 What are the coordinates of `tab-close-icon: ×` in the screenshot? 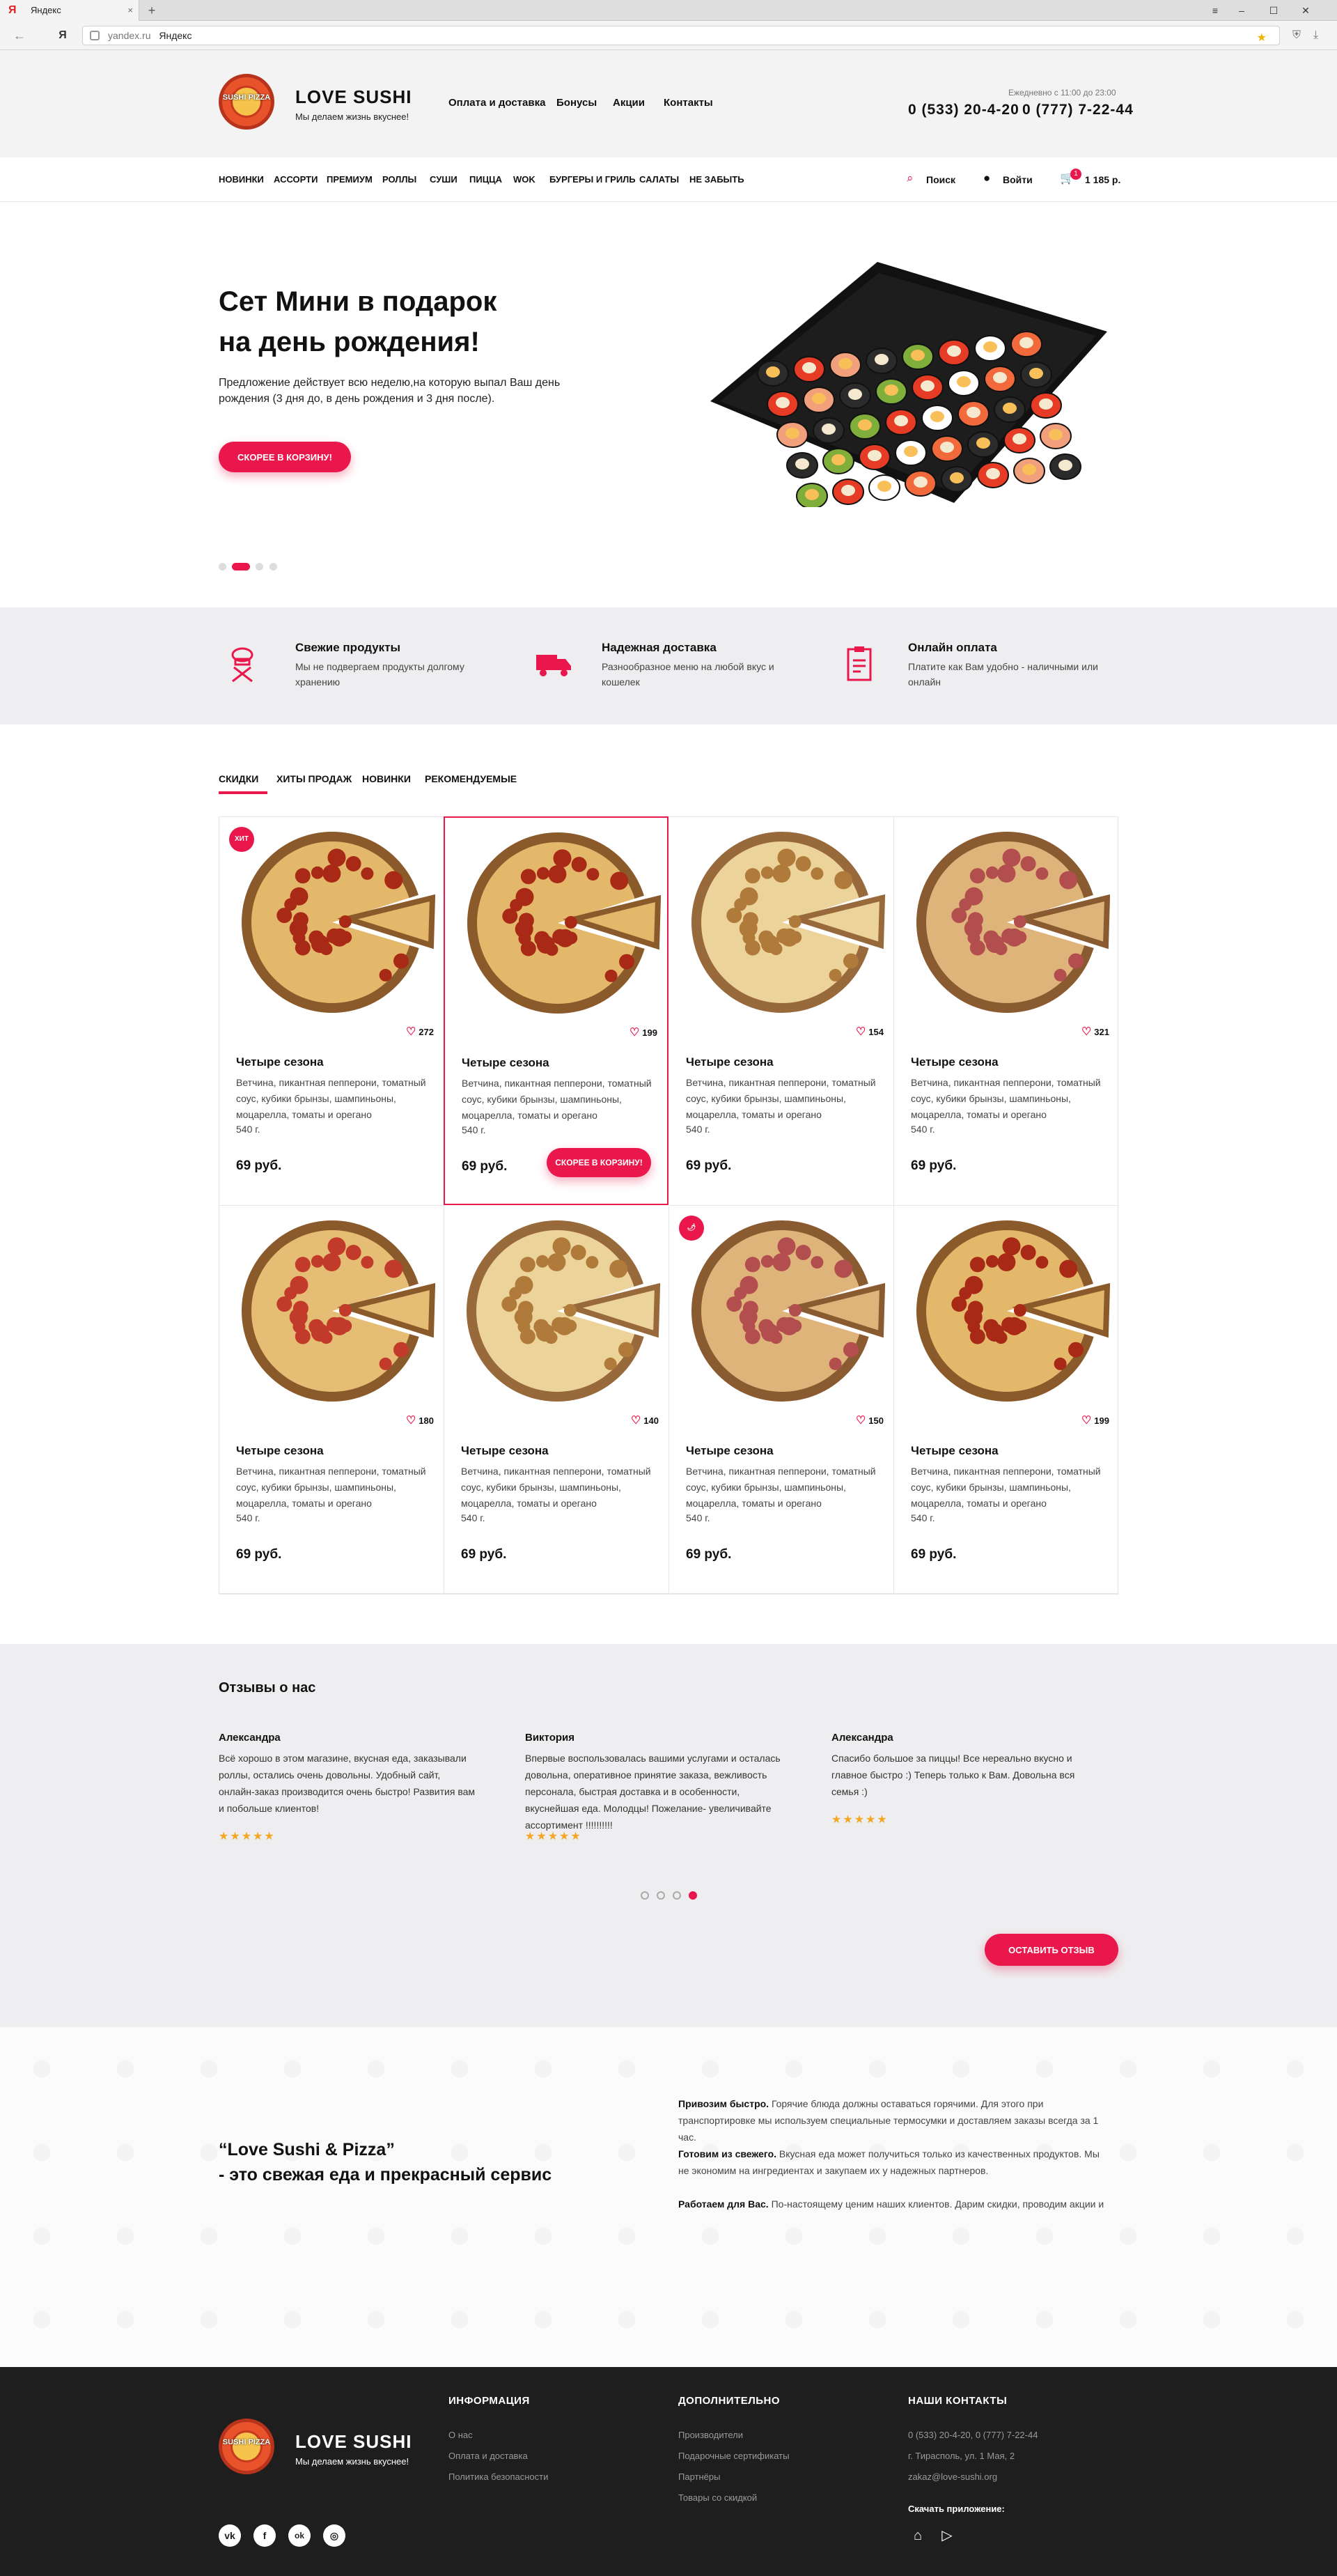 It's located at (130, 10).